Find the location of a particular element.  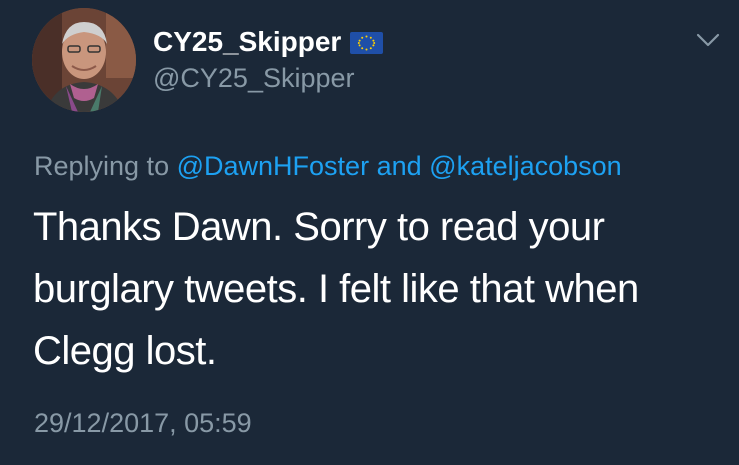

reply-conjunction: and is located at coordinates (399, 166).